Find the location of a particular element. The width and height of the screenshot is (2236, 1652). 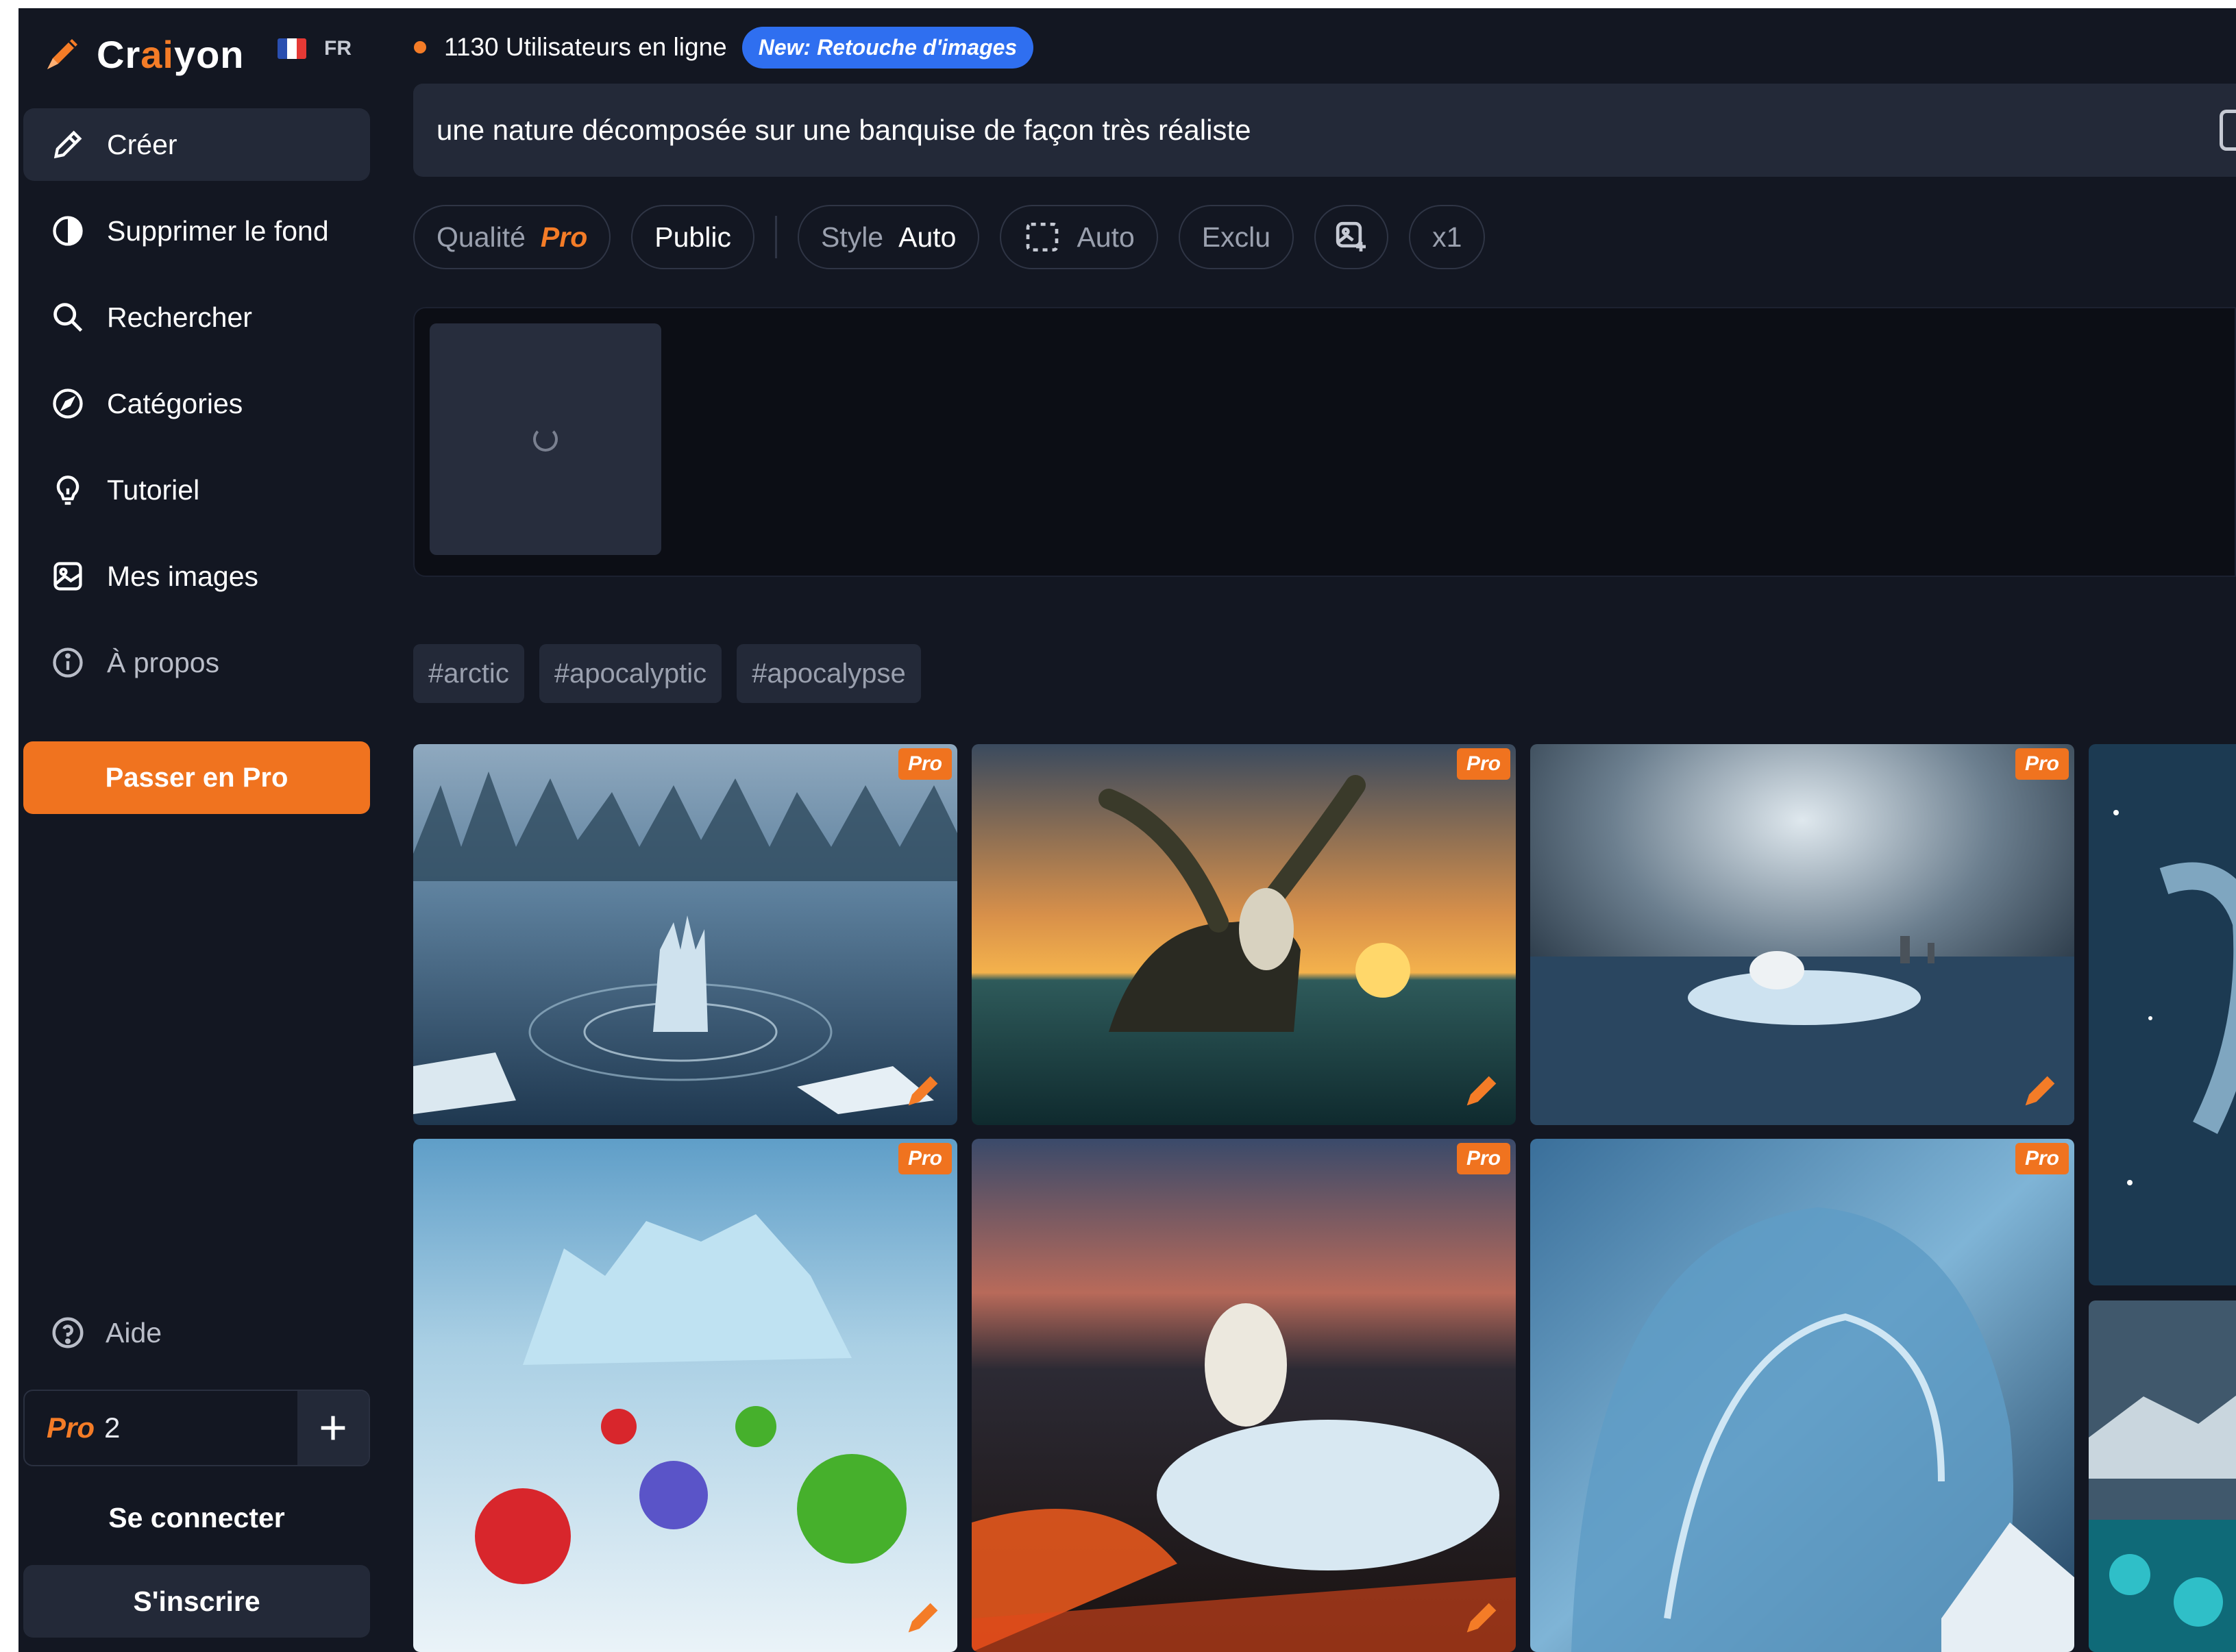

upgrade-pro-button: Passer en Pro is located at coordinates (196, 777).